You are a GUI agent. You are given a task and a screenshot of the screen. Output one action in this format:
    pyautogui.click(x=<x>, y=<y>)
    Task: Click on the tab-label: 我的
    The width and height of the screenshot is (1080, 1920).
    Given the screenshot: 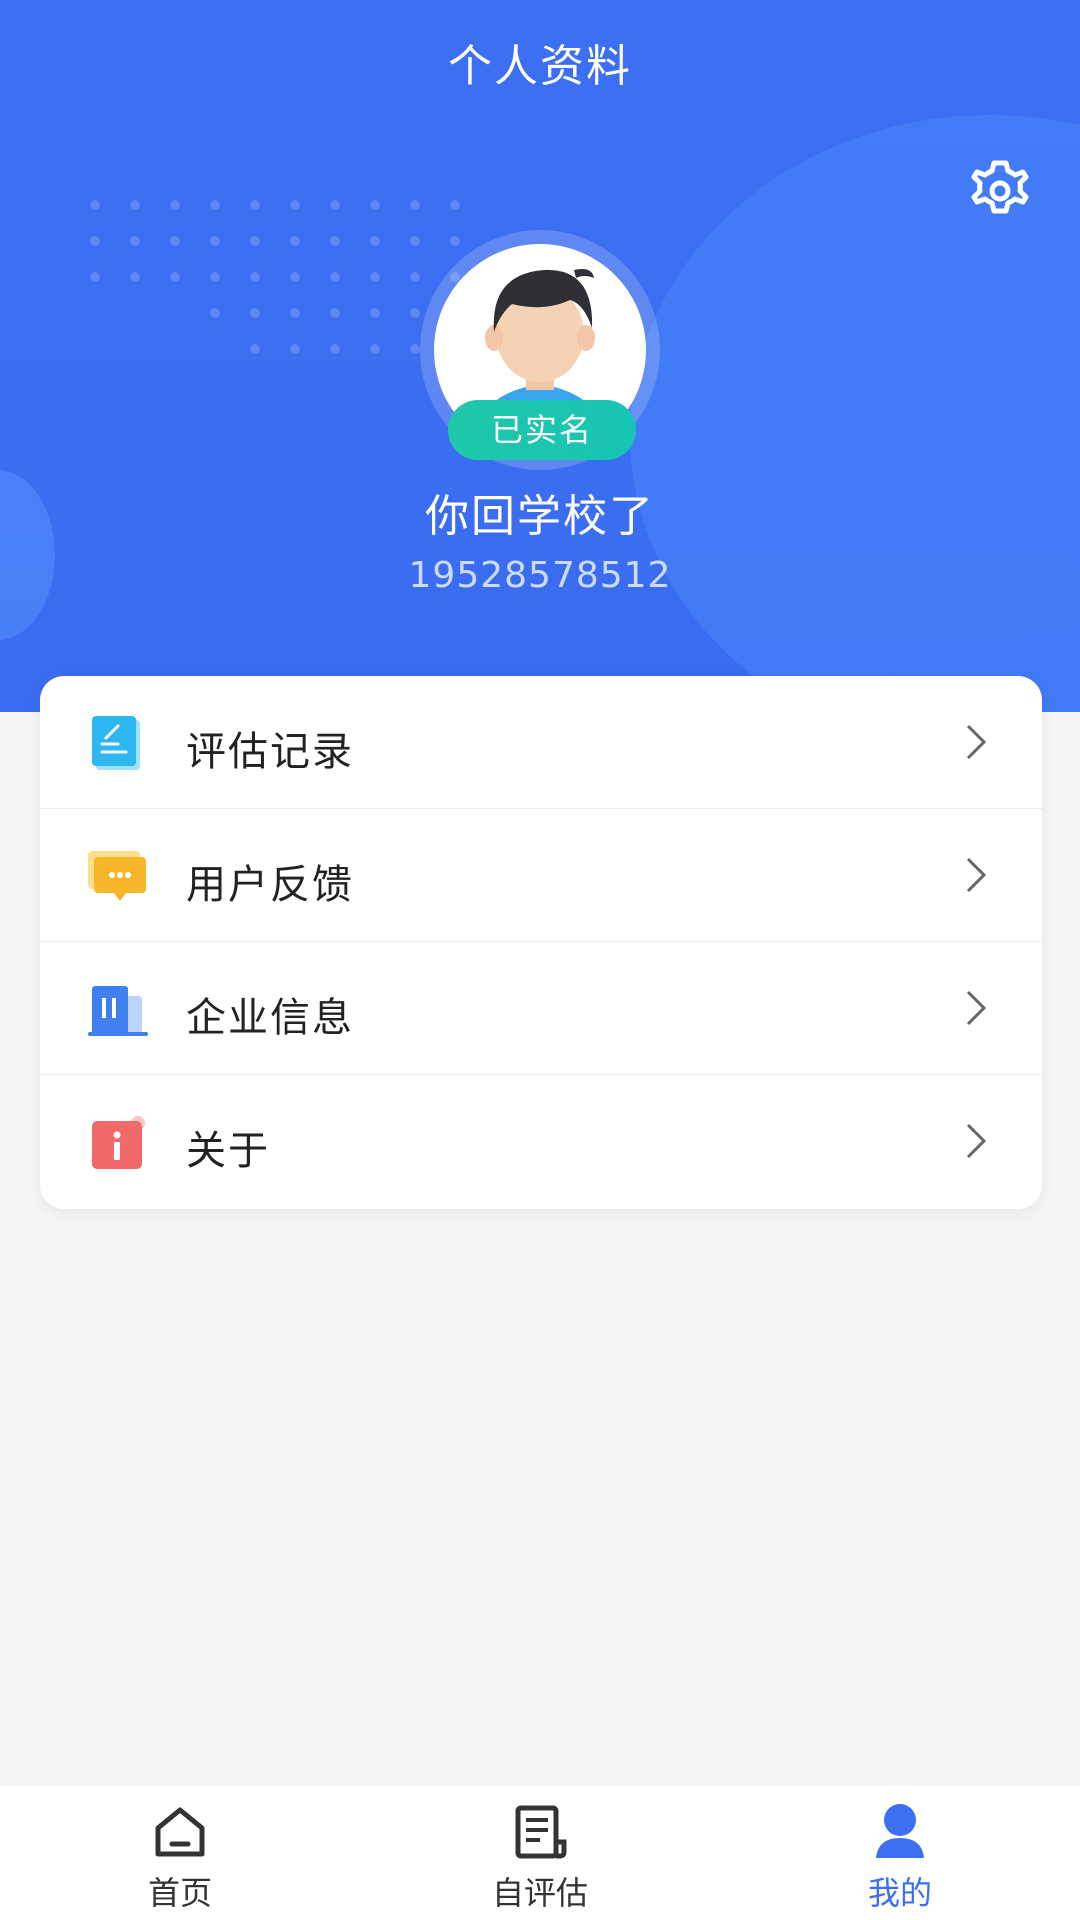 What is the action you would take?
    pyautogui.click(x=899, y=1893)
    